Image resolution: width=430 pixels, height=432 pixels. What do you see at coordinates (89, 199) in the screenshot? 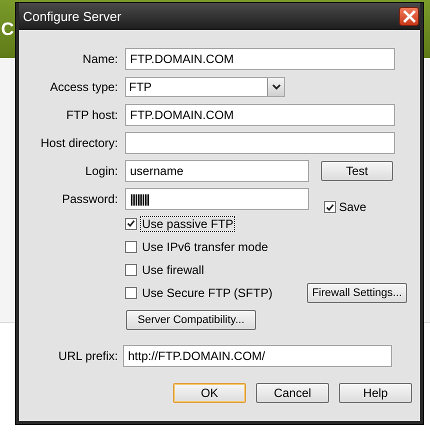
I see `field-label: Password:` at bounding box center [89, 199].